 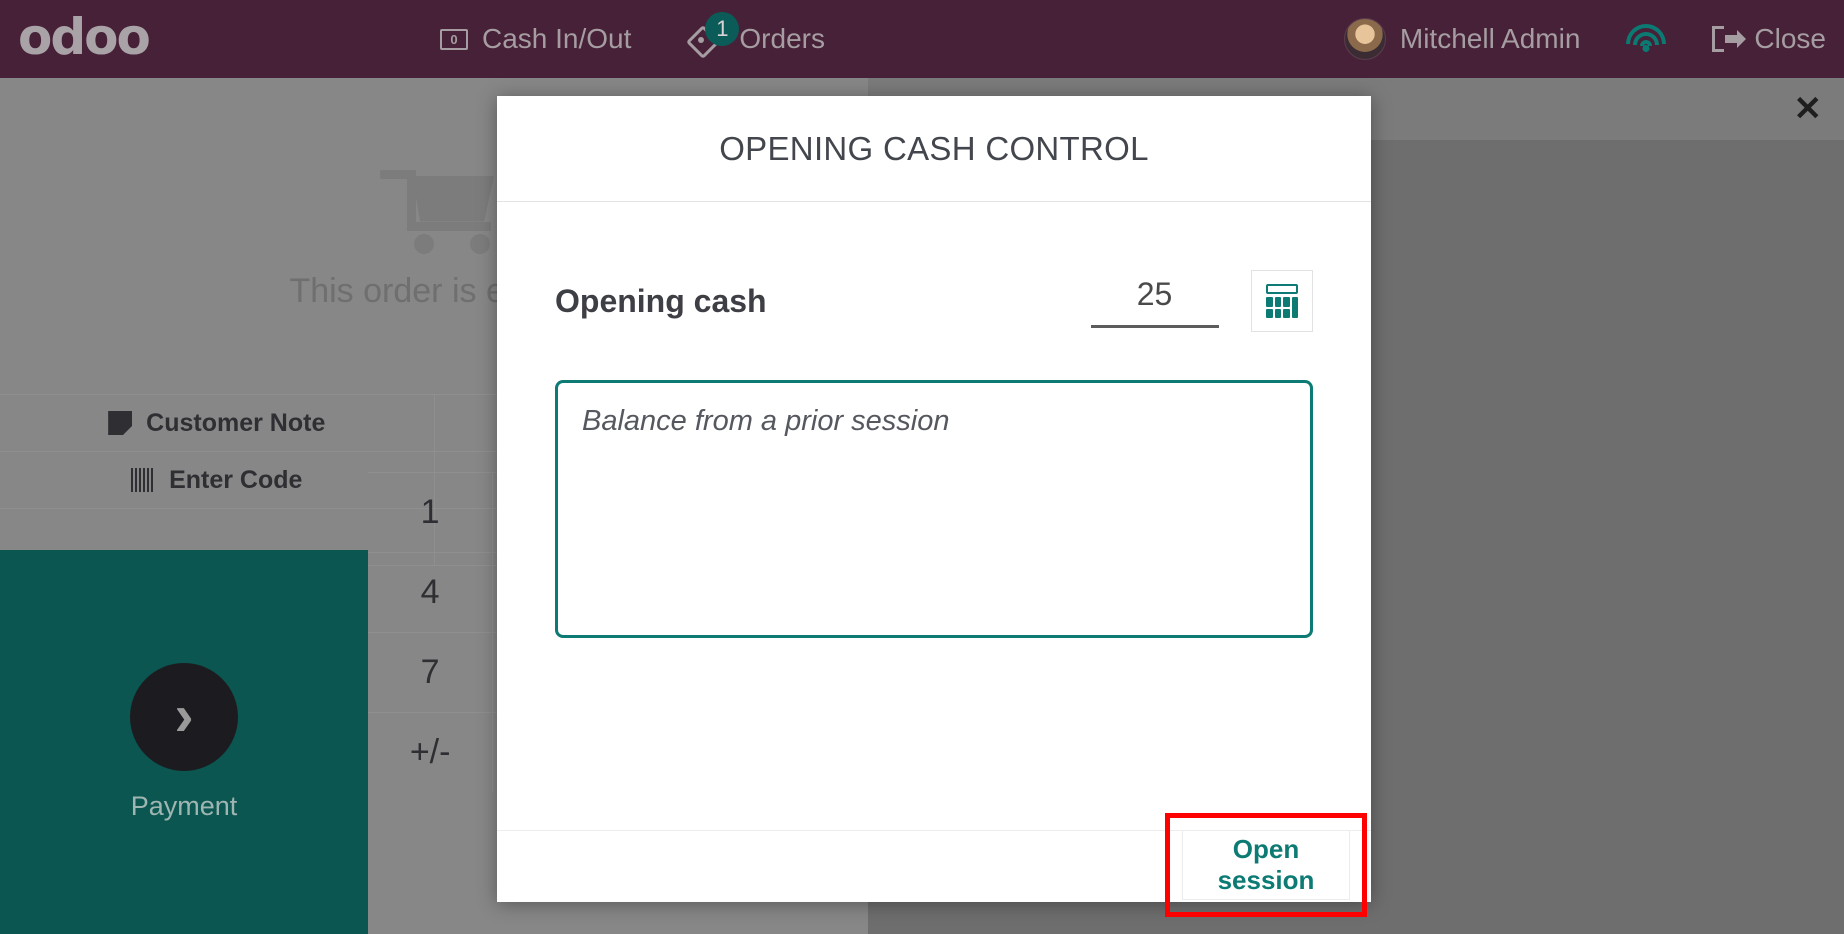 What do you see at coordinates (1584, 39) in the screenshot?
I see `navbar-right-items: Mitchell Admin Close` at bounding box center [1584, 39].